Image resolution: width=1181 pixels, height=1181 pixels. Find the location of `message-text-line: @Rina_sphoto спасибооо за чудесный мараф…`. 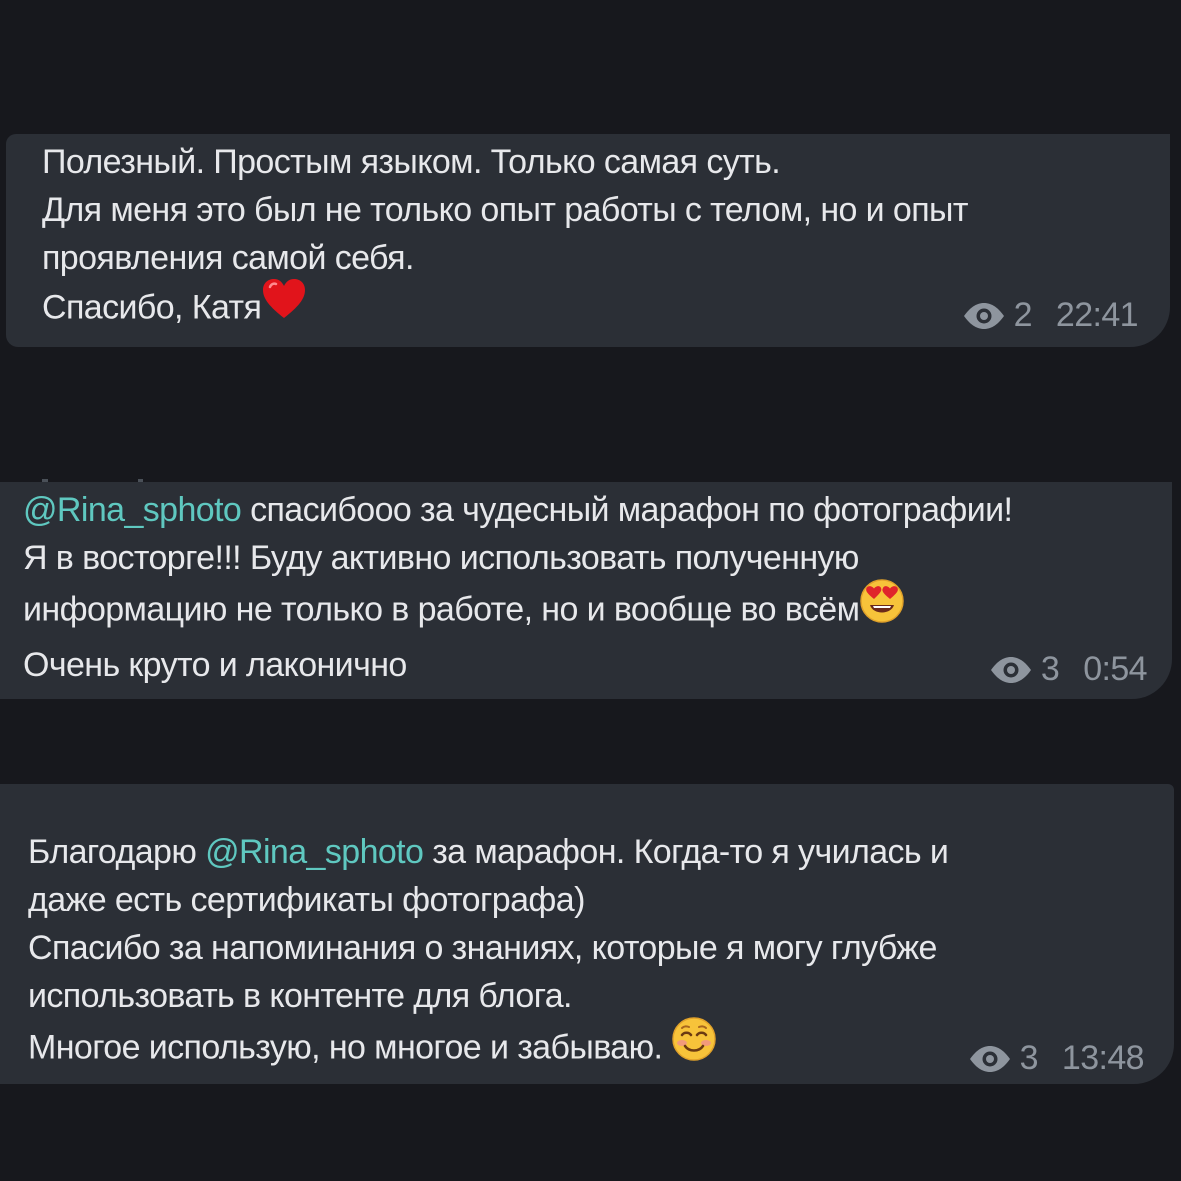

message-text-line: @Rina_sphoto спасибооо за чудесный мараф… is located at coordinates (597, 510).